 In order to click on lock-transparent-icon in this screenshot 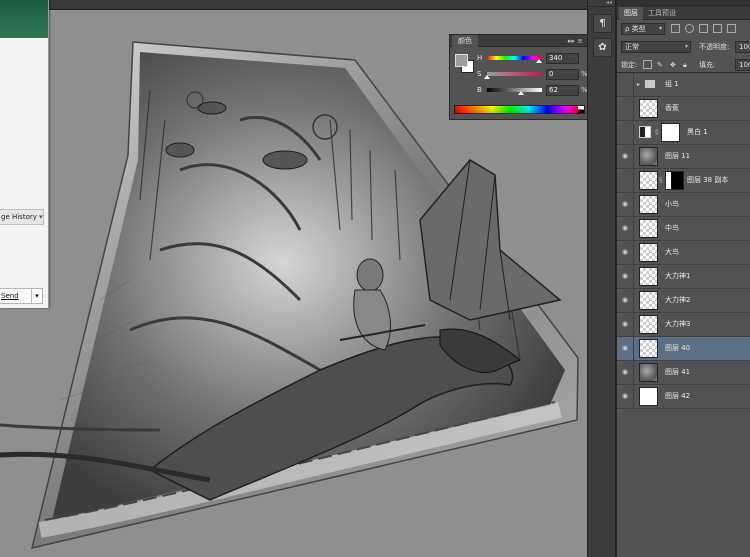, I will do `click(647, 64)`.